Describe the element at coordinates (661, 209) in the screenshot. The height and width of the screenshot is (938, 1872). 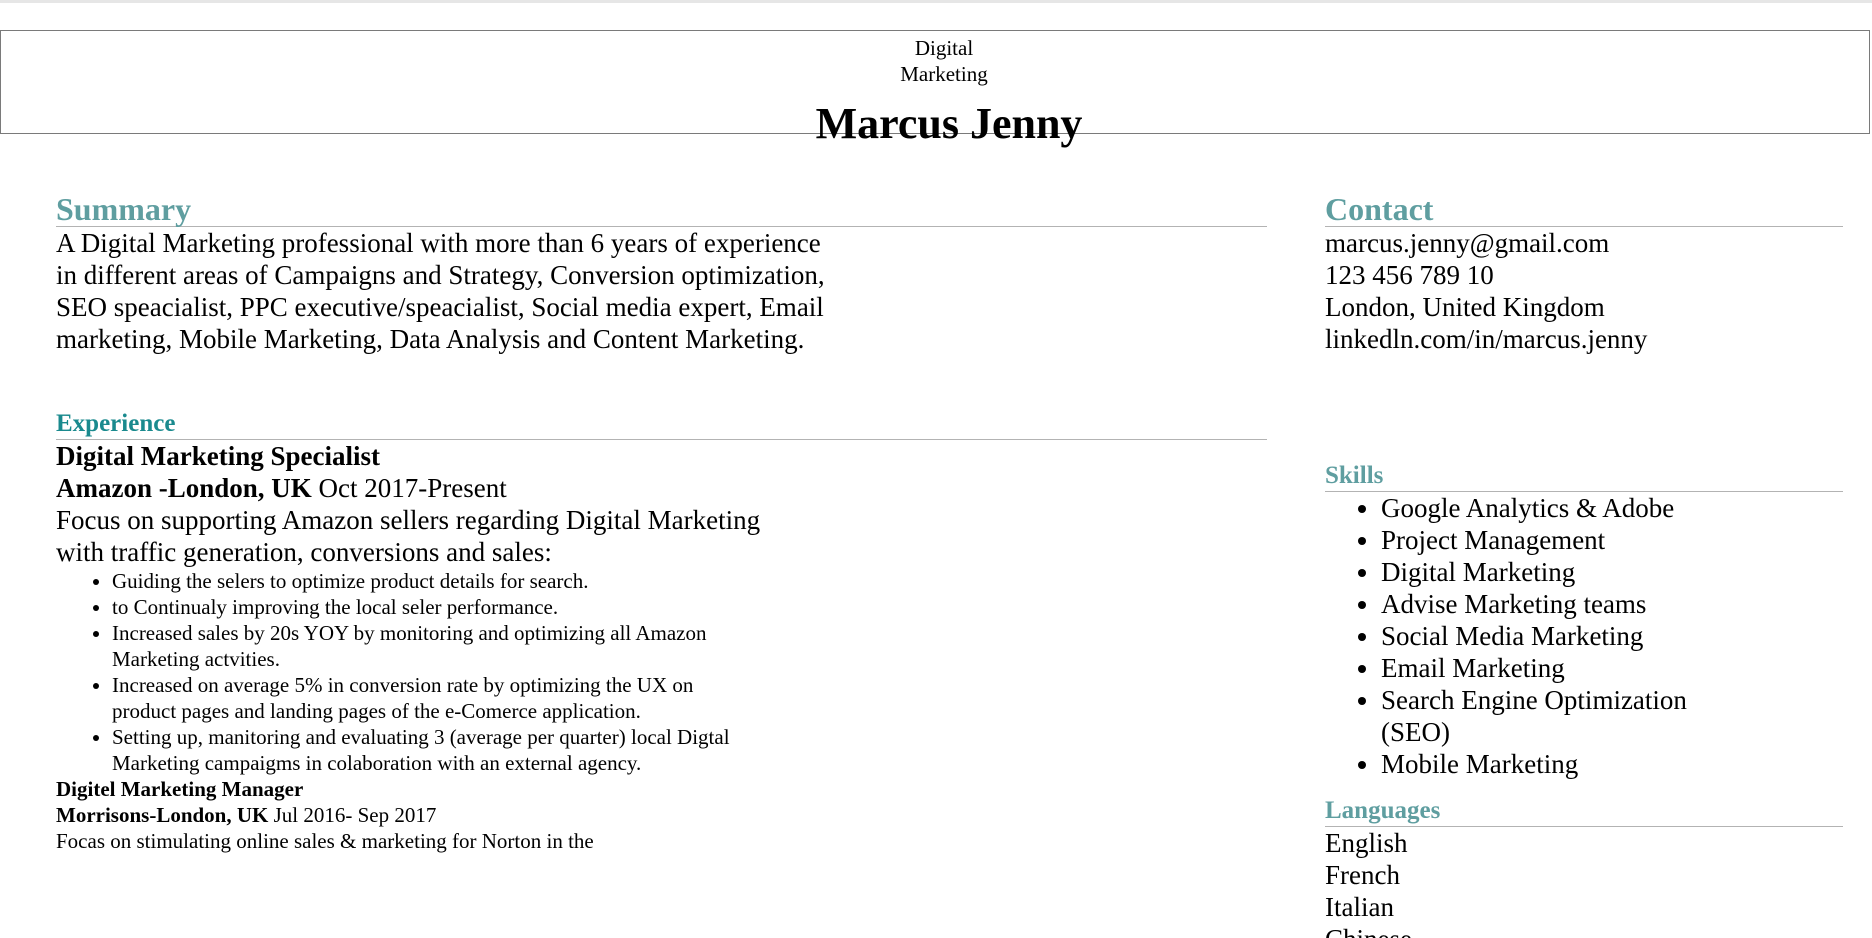
I see `summary-heading: Summary` at that location.